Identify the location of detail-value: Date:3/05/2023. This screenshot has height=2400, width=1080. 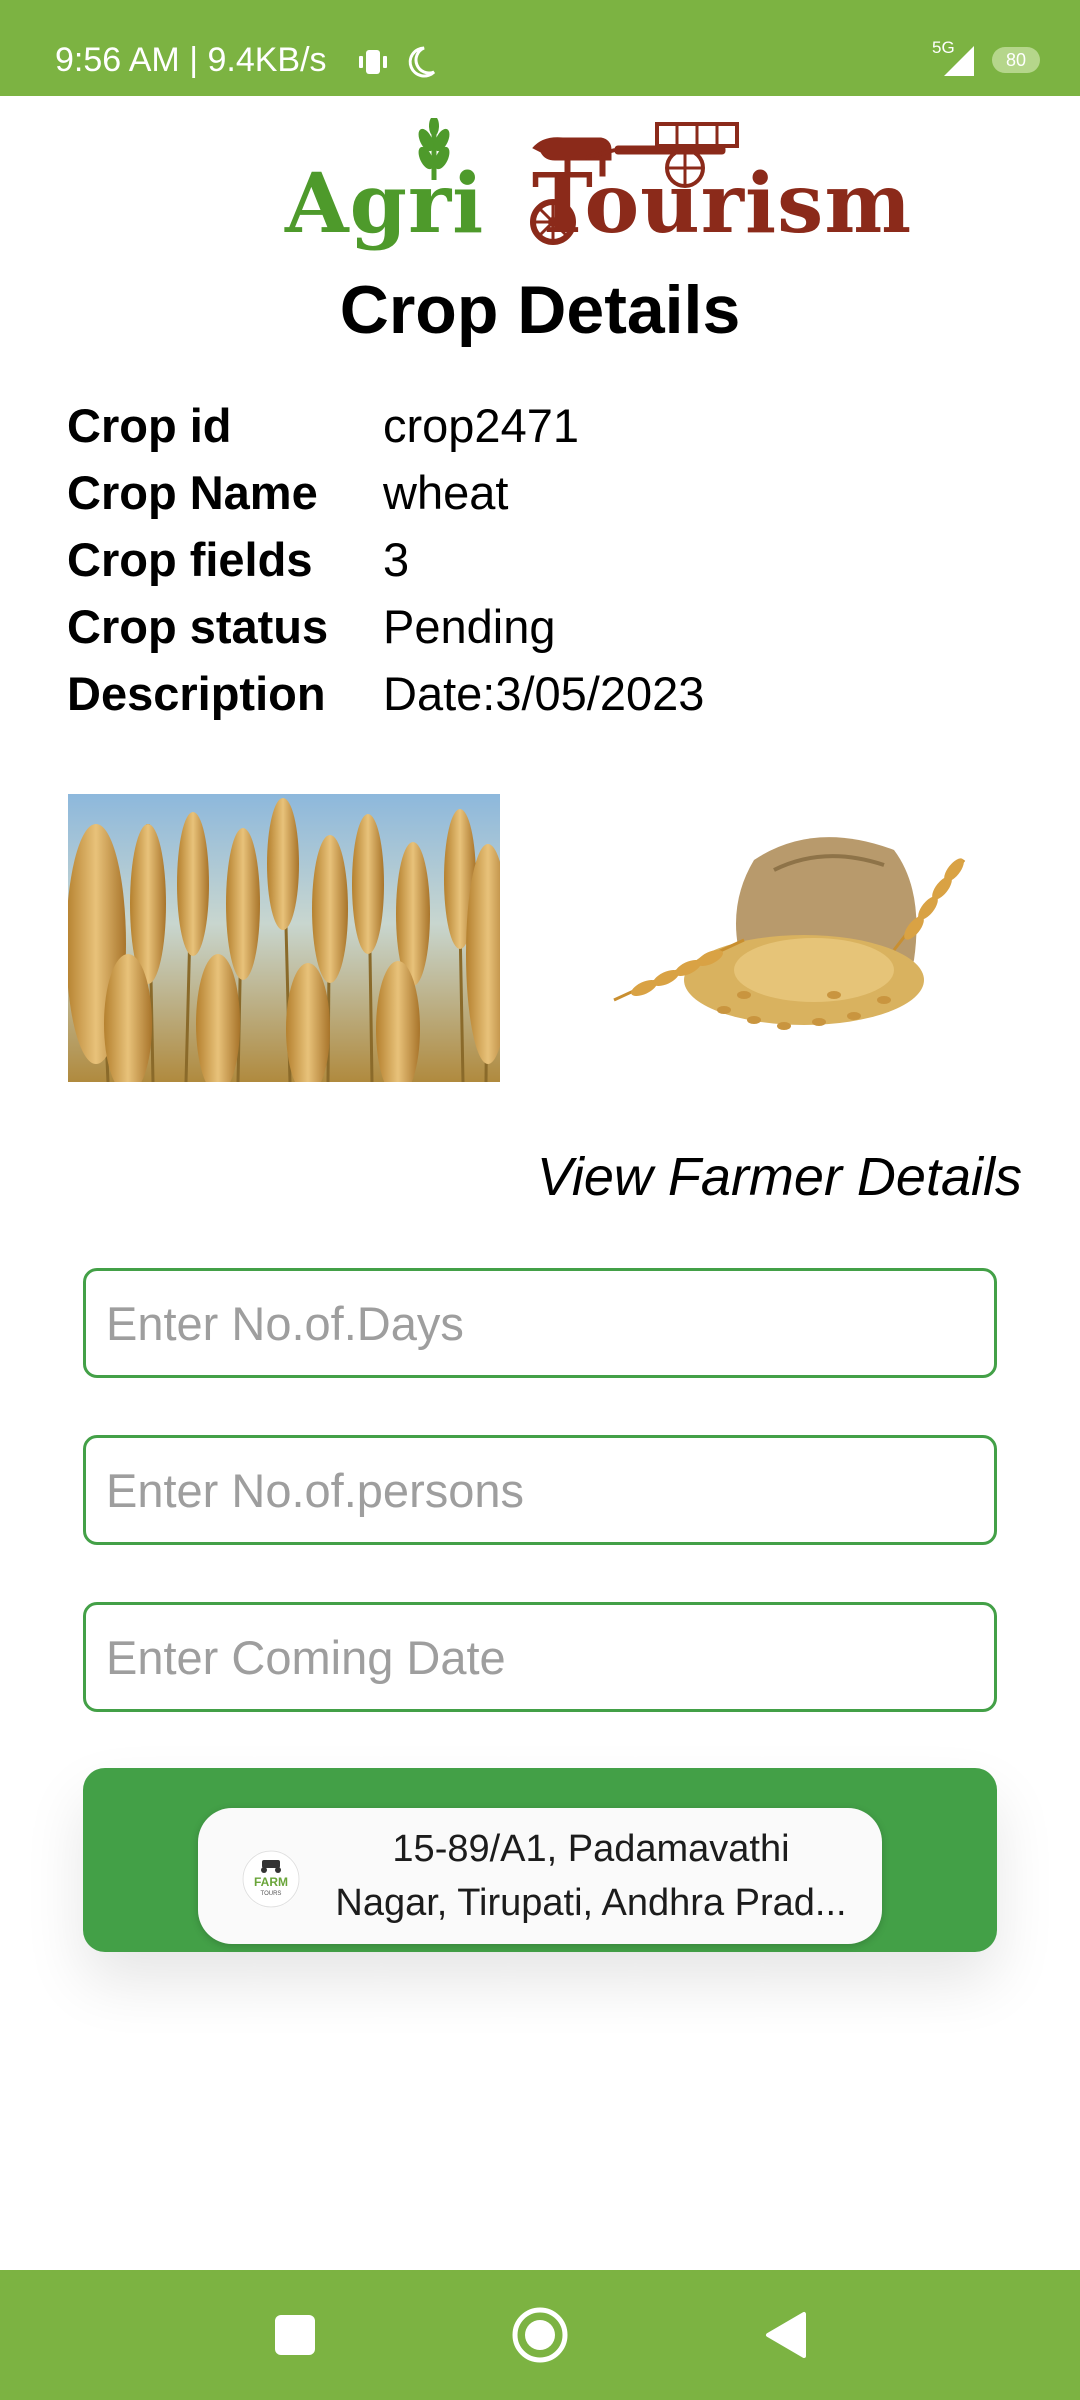
(544, 693).